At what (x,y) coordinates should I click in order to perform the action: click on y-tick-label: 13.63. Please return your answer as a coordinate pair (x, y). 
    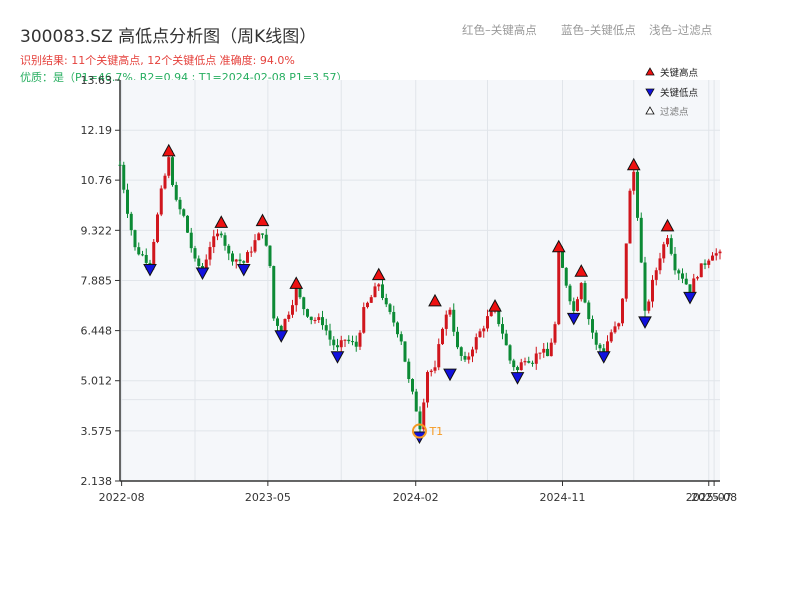
    Looking at the image, I should click on (97, 80).